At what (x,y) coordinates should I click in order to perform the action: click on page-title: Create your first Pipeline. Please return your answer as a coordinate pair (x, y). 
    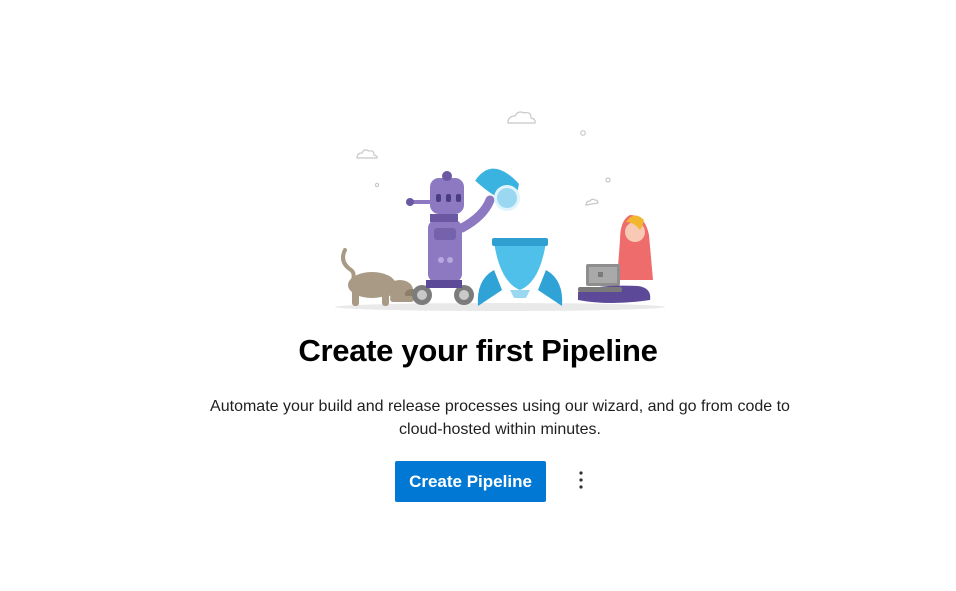
    Looking at the image, I should click on (478, 350).